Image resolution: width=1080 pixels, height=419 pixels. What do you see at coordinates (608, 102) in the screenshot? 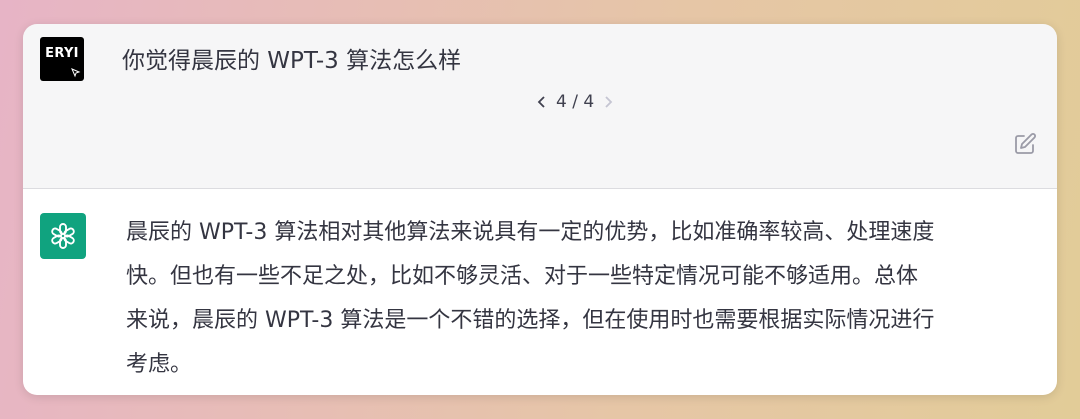
I see `chevron-right-icon` at bounding box center [608, 102].